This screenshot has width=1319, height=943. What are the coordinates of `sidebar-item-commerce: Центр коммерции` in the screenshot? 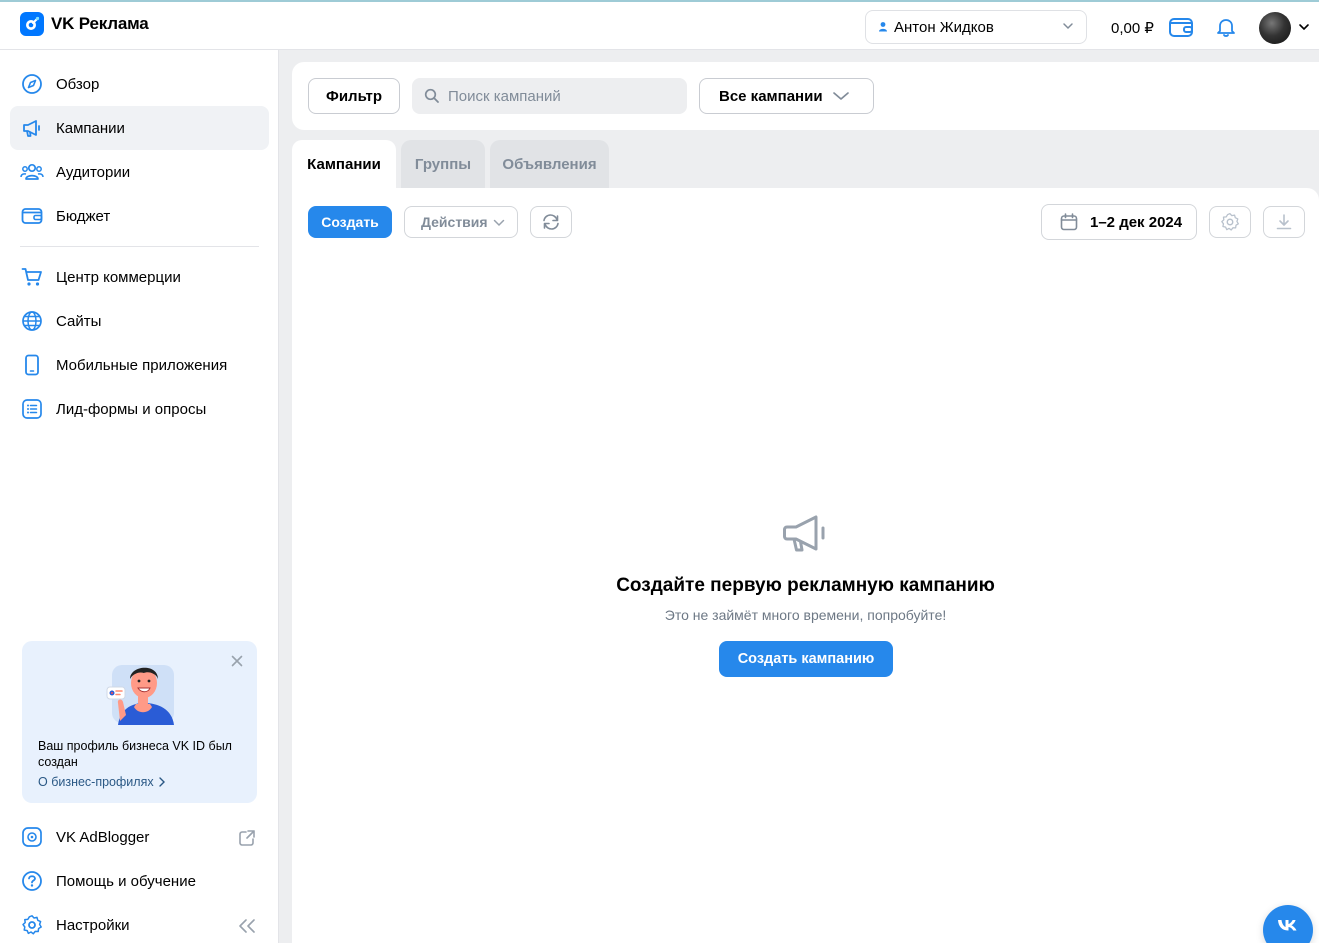 It's located at (139, 277).